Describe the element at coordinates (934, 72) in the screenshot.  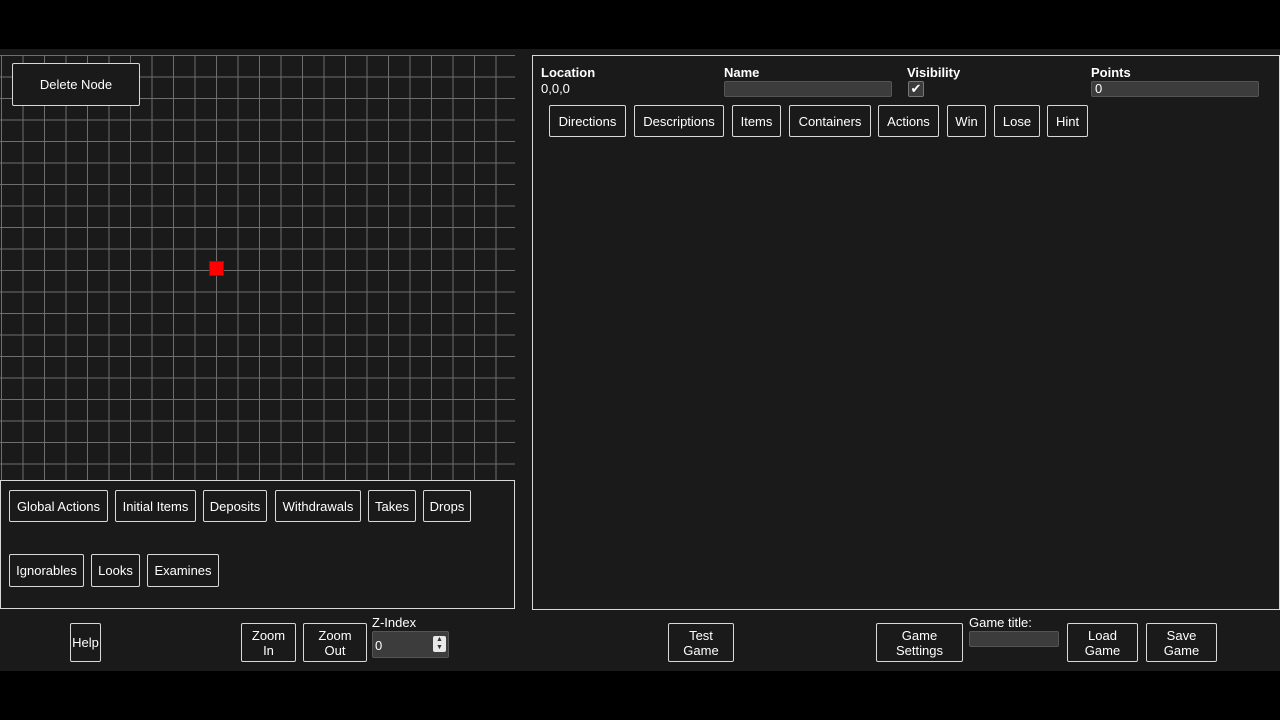
I see `visibility-label: Visibility` at that location.